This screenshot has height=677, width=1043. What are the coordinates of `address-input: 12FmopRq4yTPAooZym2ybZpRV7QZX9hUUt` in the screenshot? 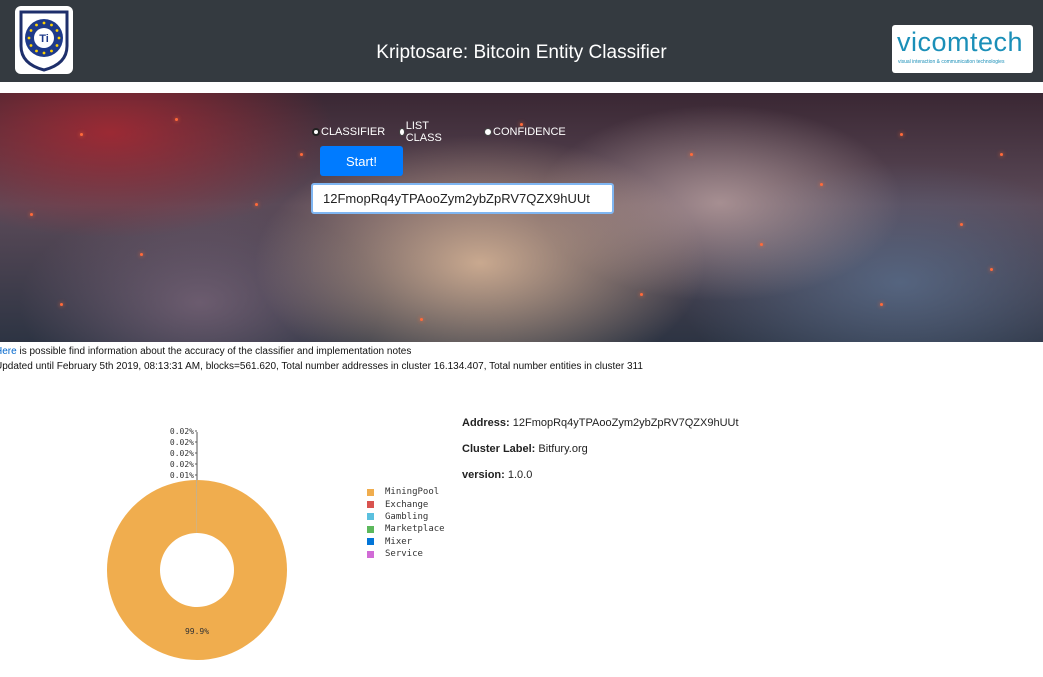 It's located at (462, 198).